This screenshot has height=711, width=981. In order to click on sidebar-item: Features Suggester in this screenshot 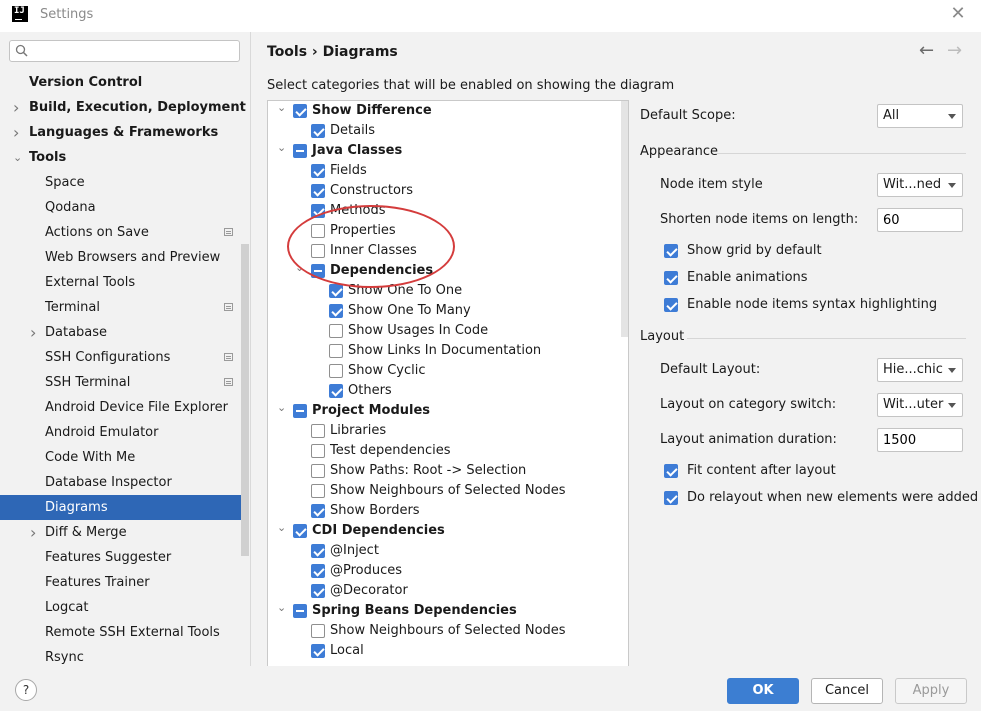, I will do `click(121, 557)`.